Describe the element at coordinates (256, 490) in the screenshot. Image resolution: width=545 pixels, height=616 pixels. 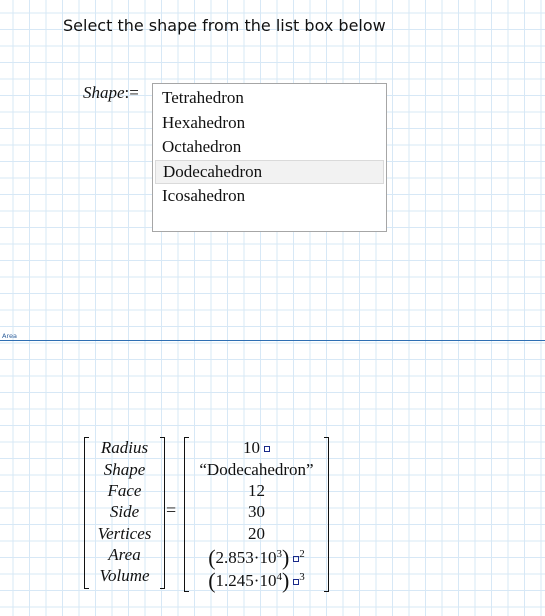
I see `value-face: 12` at that location.